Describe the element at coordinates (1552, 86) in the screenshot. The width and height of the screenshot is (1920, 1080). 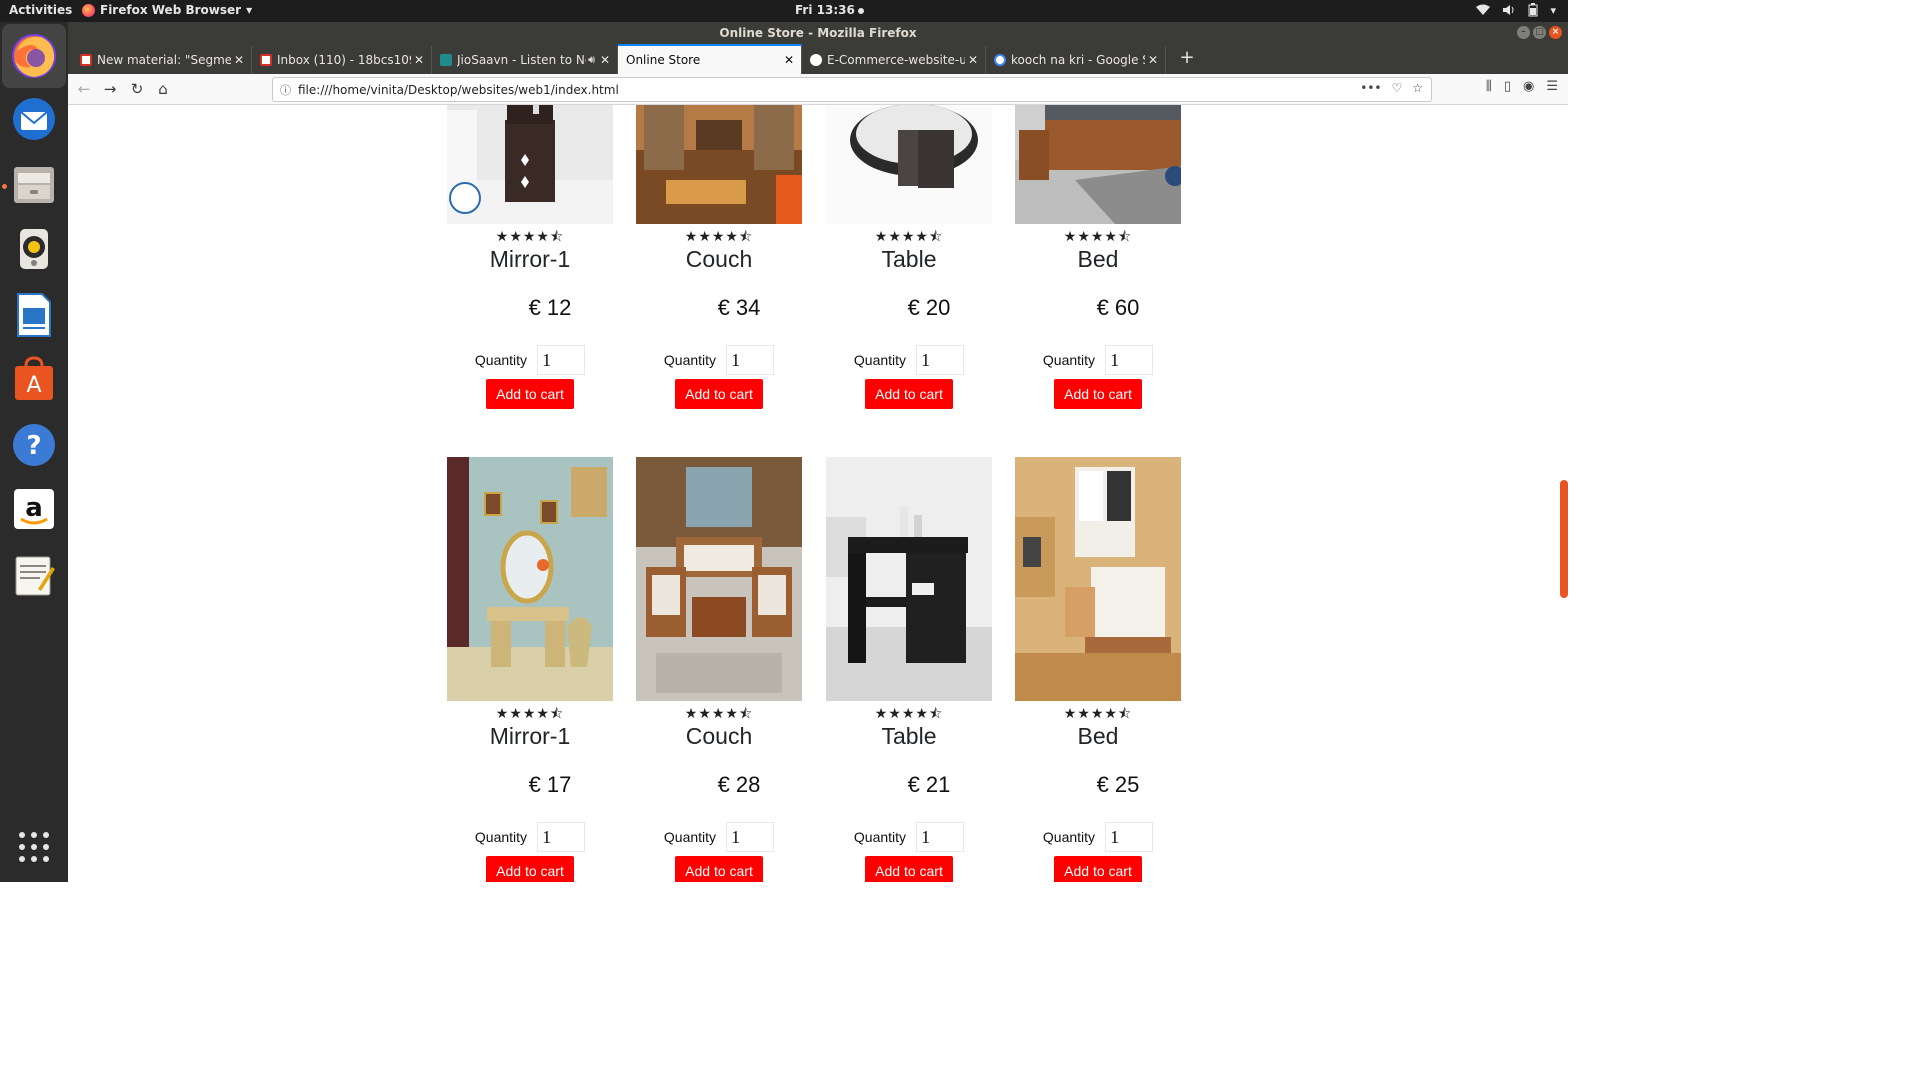
I see `hamburger-menu-icon: ☰` at that location.